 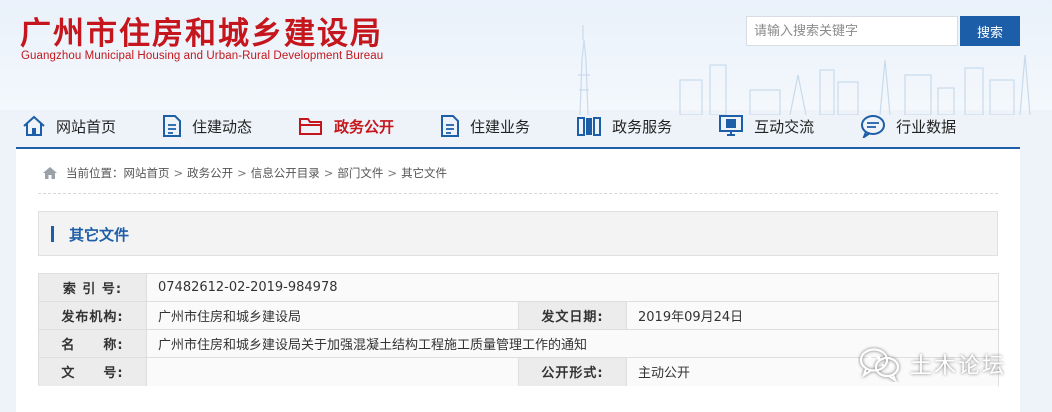 What do you see at coordinates (147, 173) in the screenshot?
I see `breadcrumb-link-home: 网站首页` at bounding box center [147, 173].